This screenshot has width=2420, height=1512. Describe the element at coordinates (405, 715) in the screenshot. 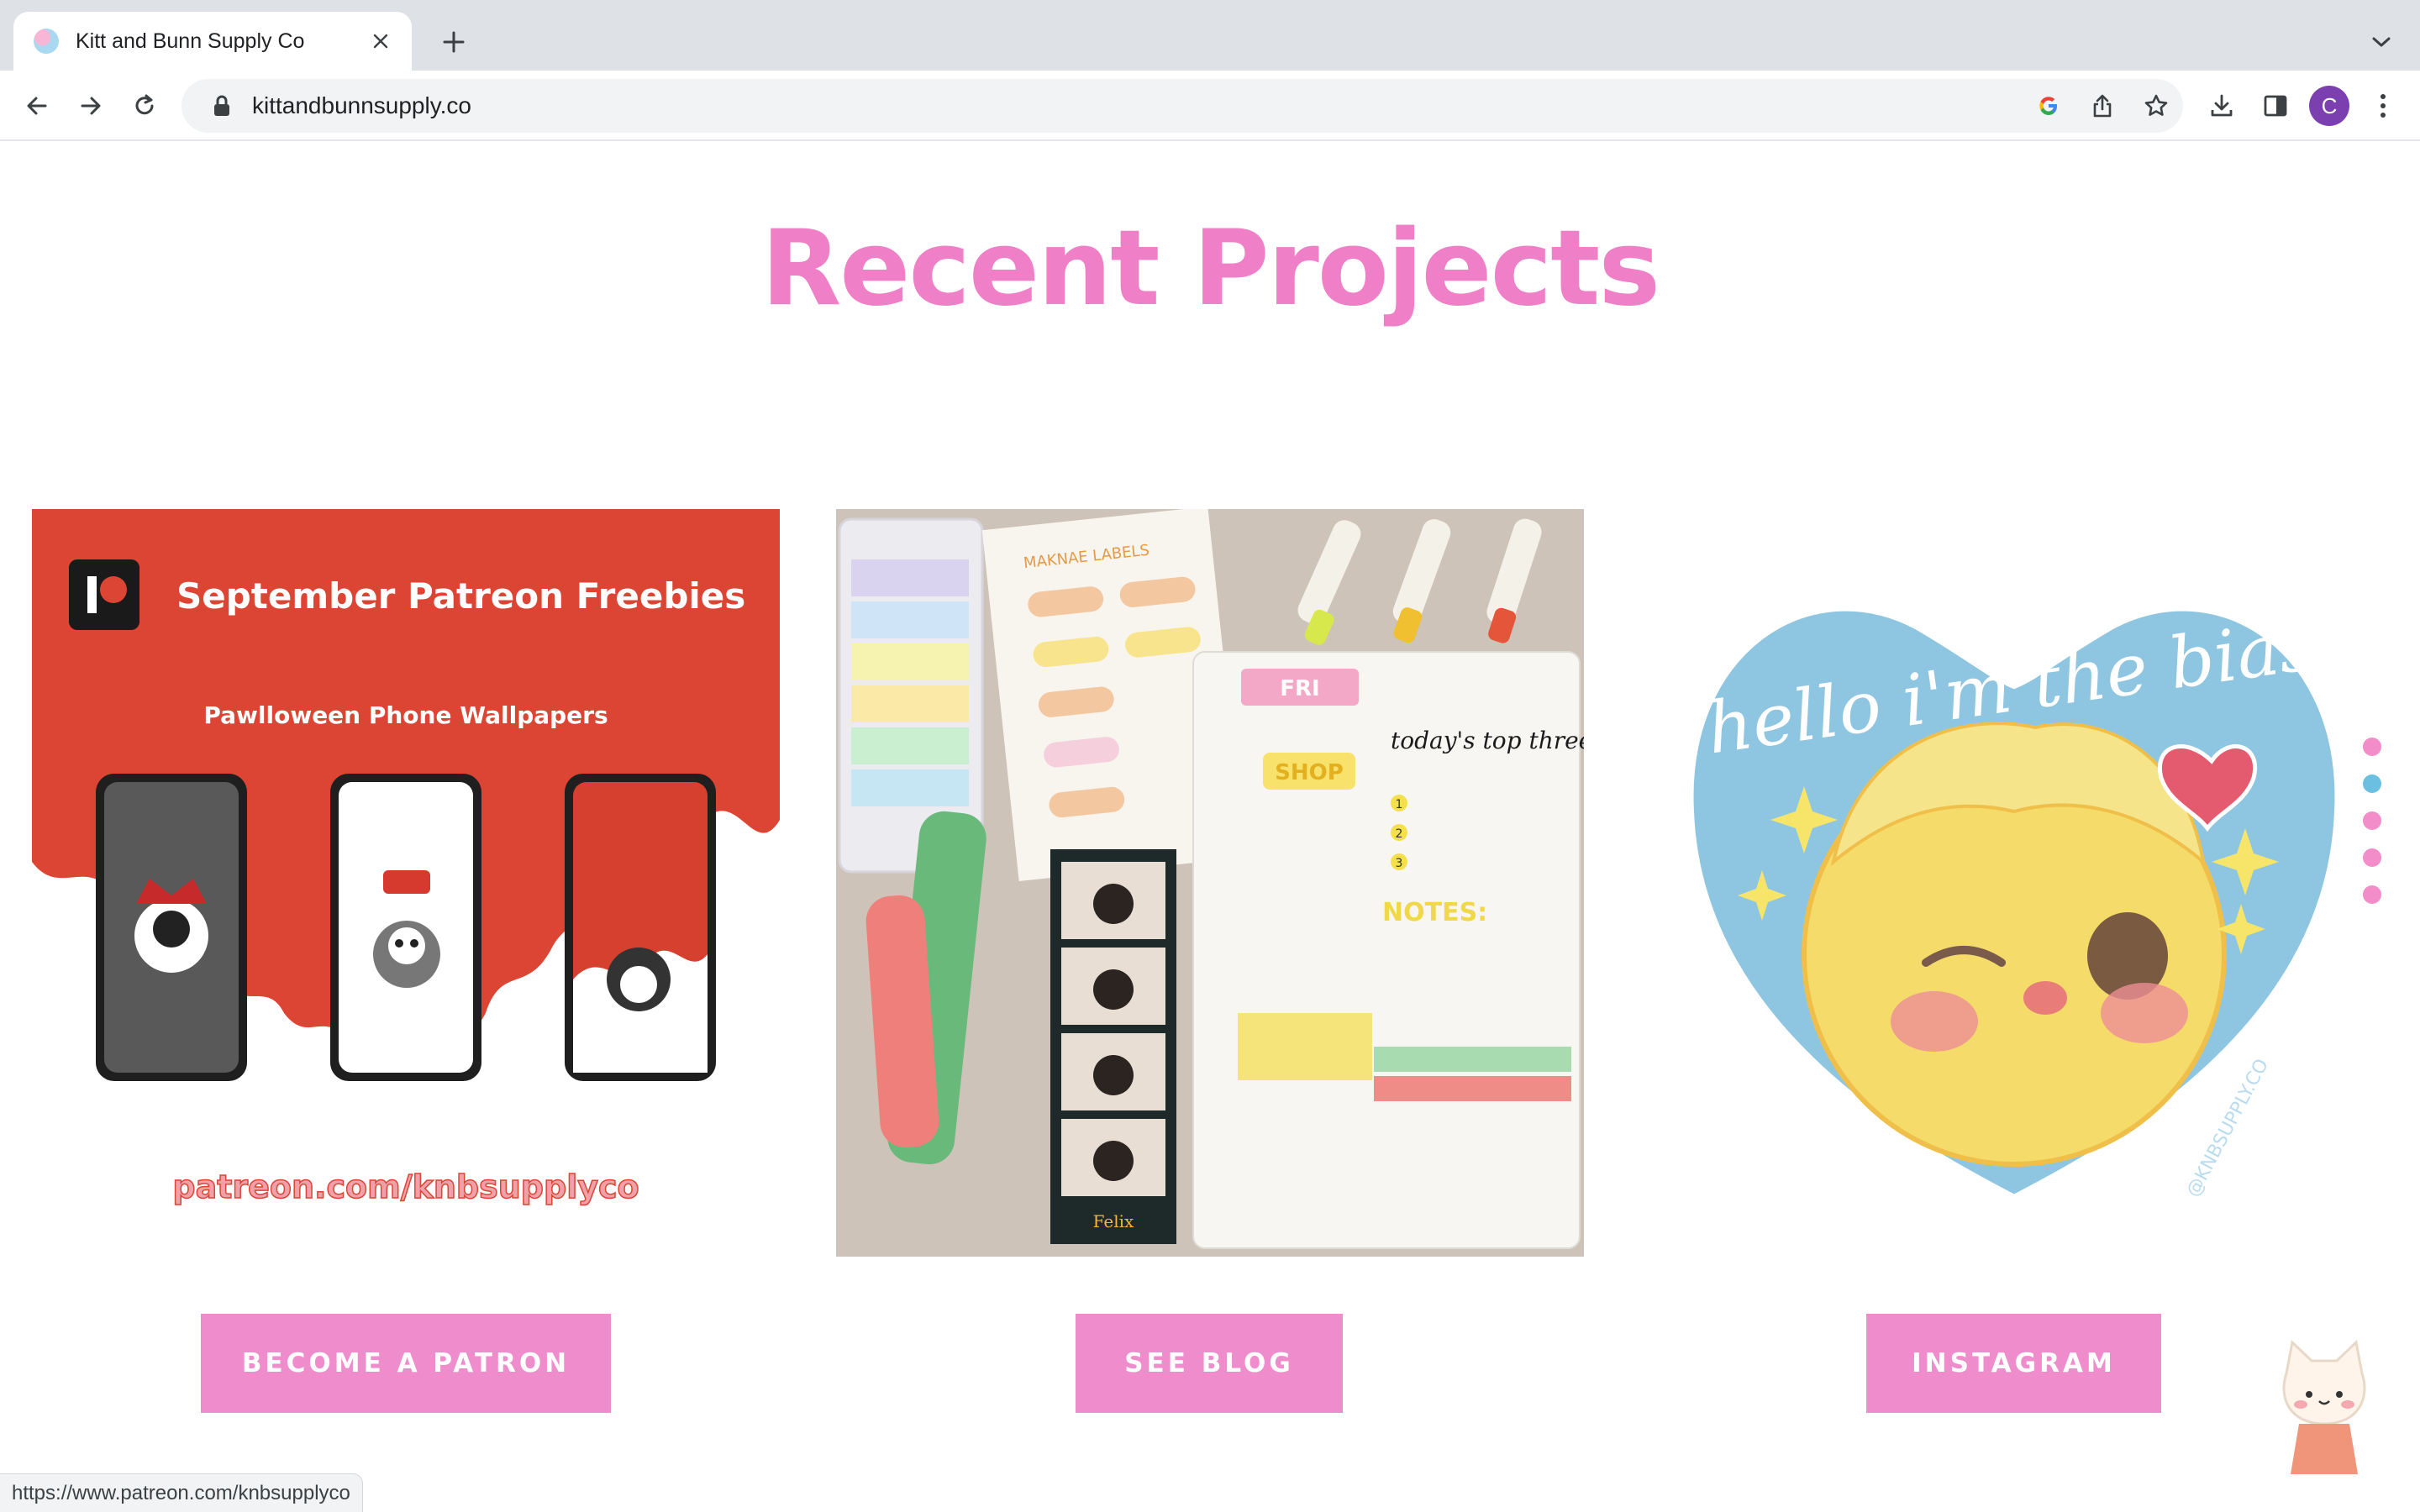

I see `banner-subtitle: Pawlloween Phone Wallpapers` at that location.